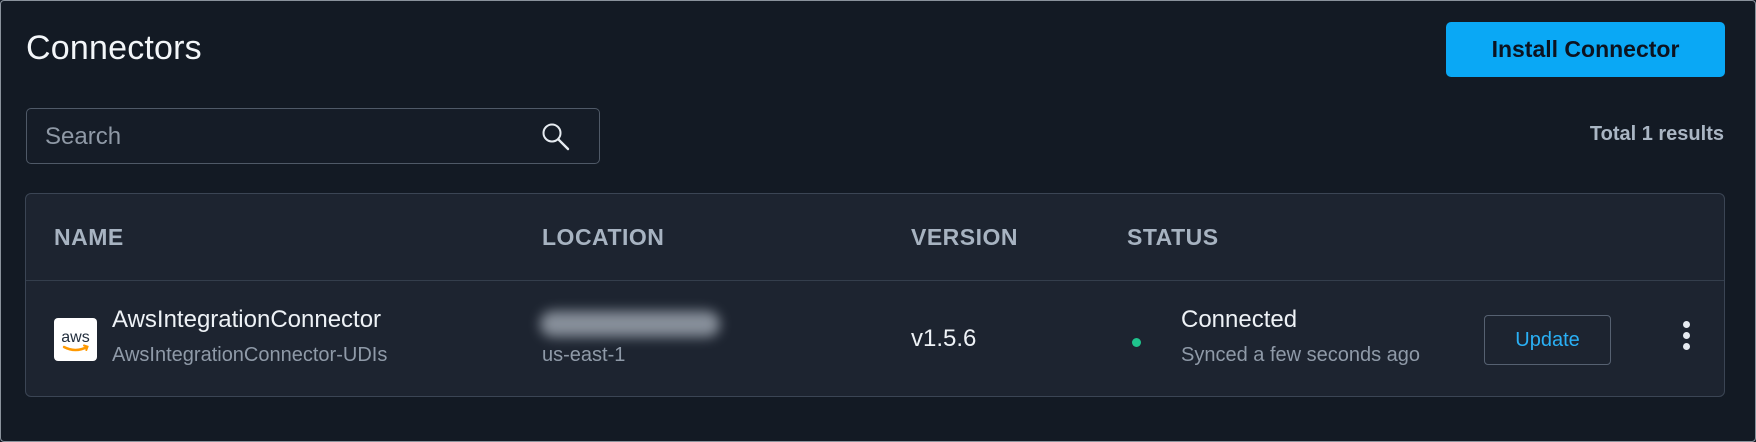 The width and height of the screenshot is (1756, 442). Describe the element at coordinates (246, 320) in the screenshot. I see `connector-name: AwsIntegrationConnector` at that location.